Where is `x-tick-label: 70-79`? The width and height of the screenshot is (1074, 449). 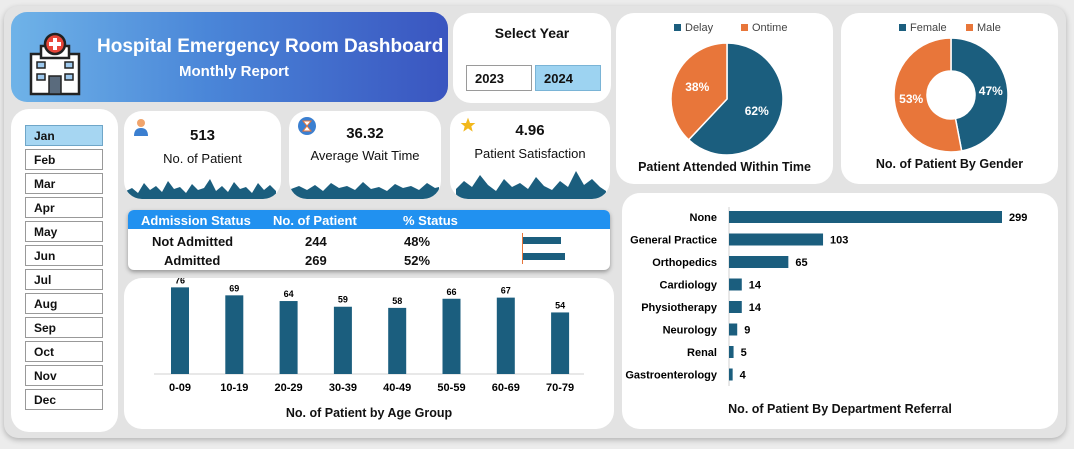
x-tick-label: 70-79 is located at coordinates (560, 388).